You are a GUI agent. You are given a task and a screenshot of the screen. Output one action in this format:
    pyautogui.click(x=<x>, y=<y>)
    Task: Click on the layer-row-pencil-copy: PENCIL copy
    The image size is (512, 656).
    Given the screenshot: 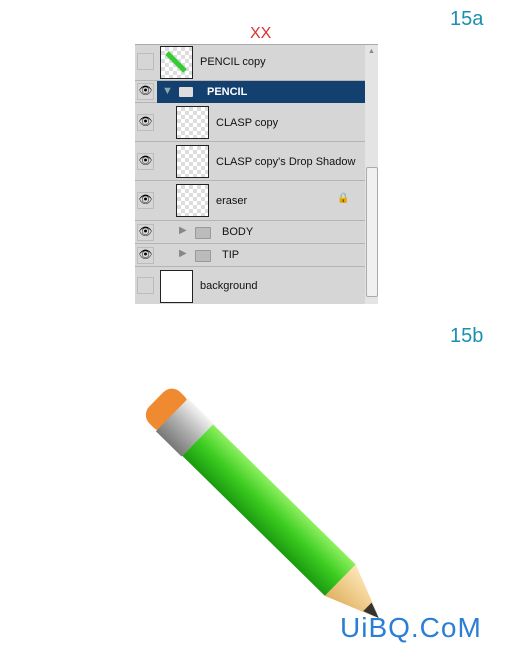 What is the action you would take?
    pyautogui.click(x=250, y=63)
    